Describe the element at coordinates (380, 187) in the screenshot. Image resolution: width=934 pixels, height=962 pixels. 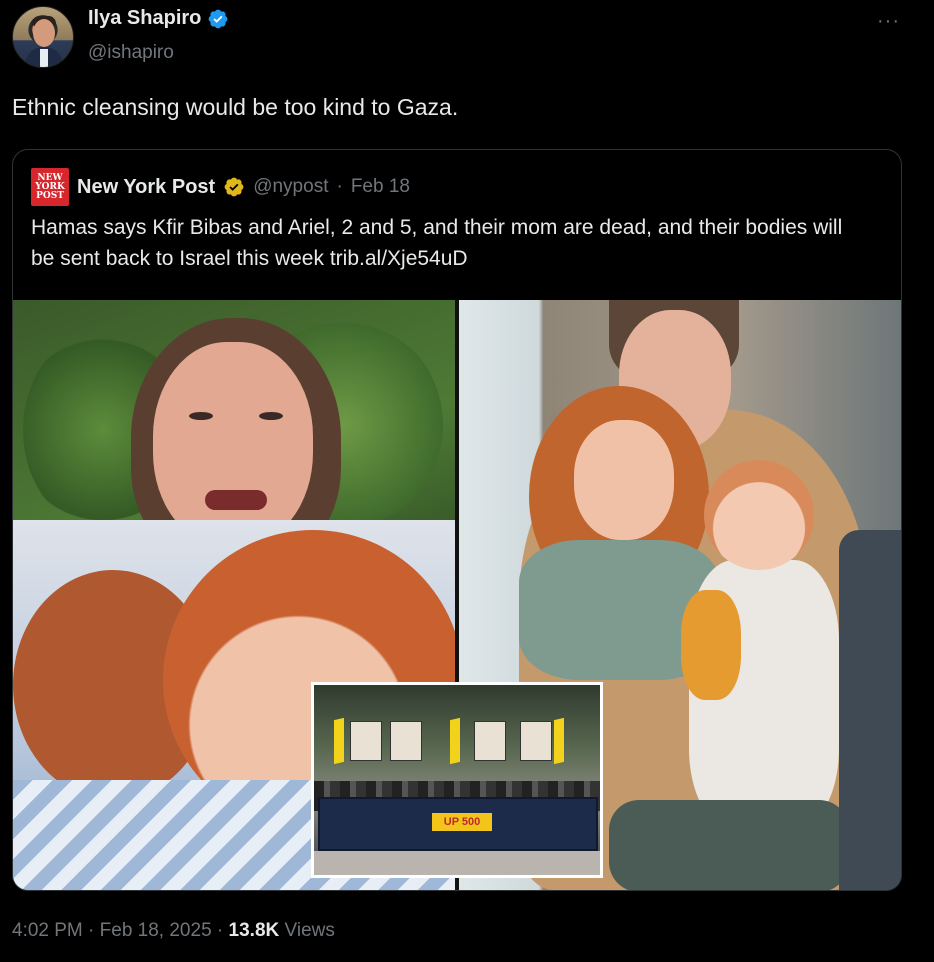
I see `quoted-date: Feb 18` at that location.